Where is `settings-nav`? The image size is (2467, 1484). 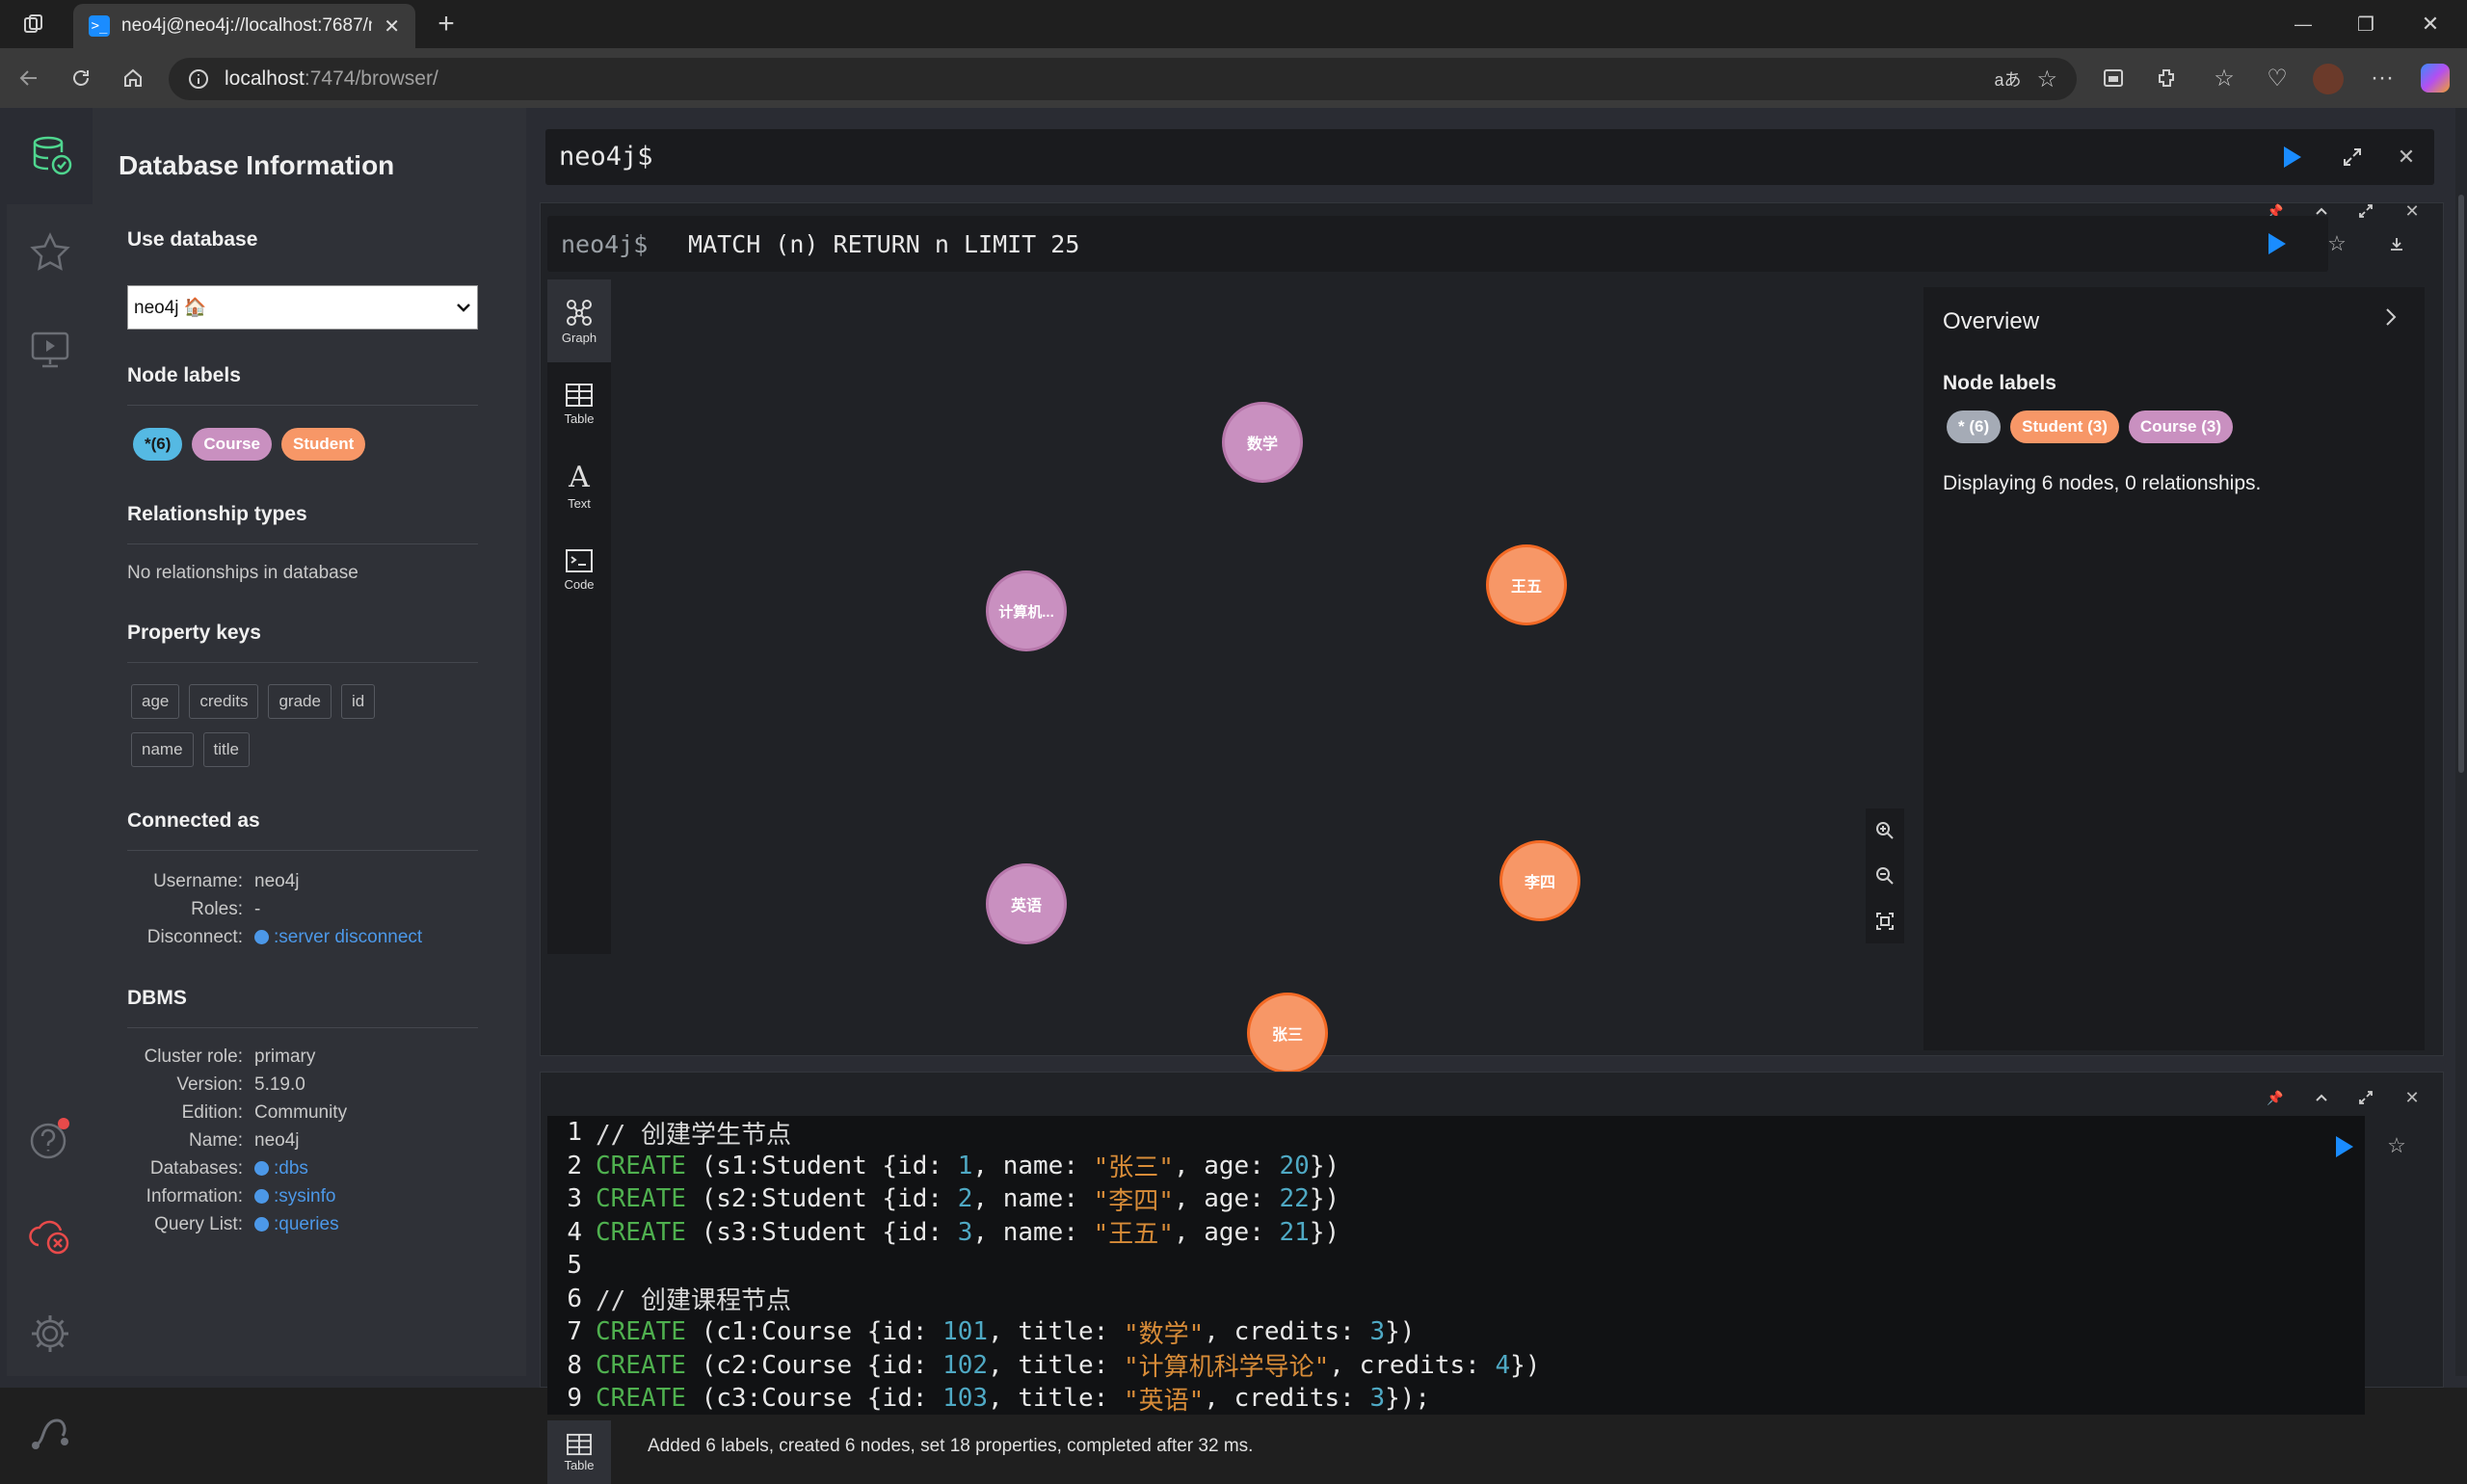 settings-nav is located at coordinates (50, 1333).